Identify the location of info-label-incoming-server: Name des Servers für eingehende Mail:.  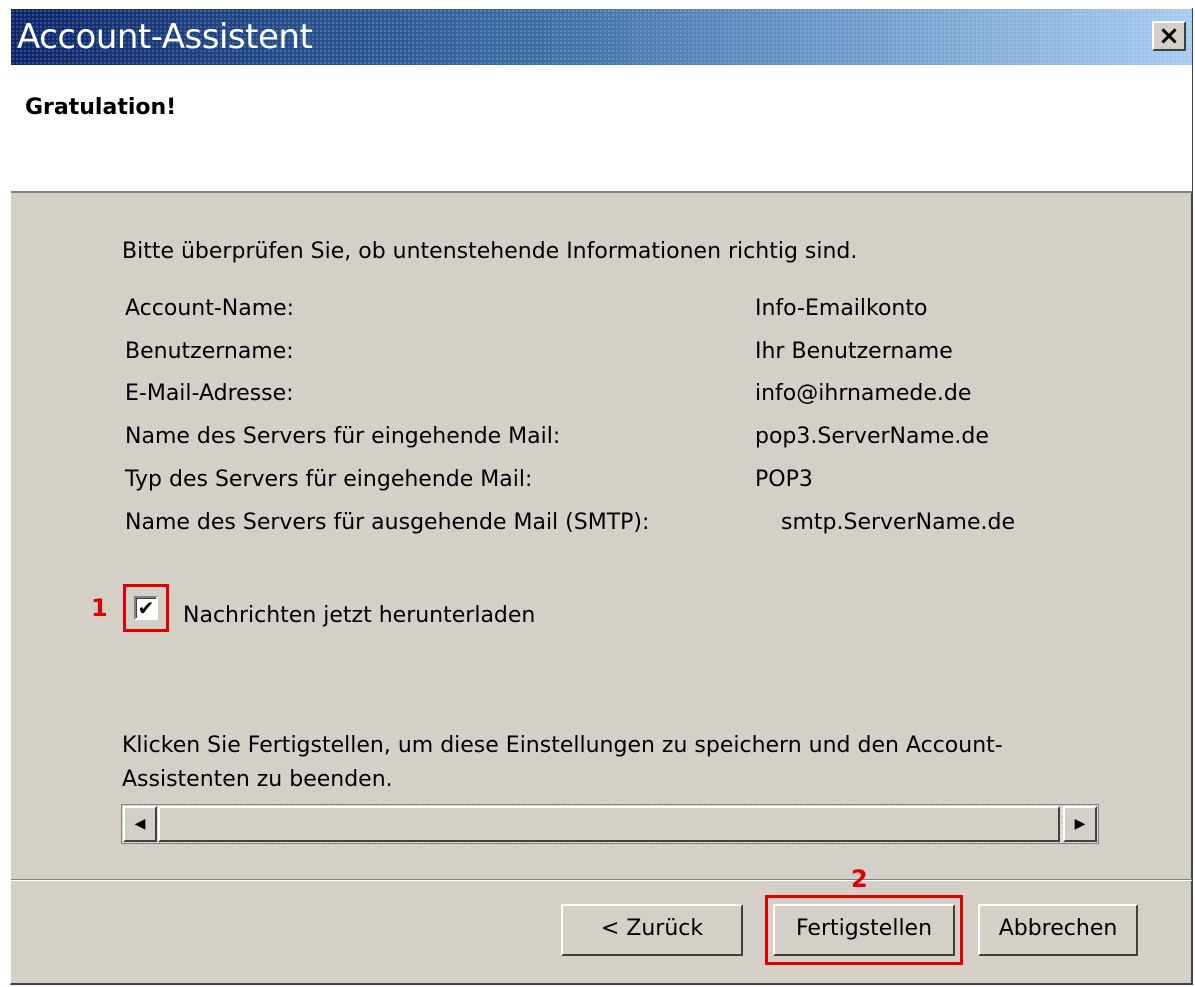
(343, 436).